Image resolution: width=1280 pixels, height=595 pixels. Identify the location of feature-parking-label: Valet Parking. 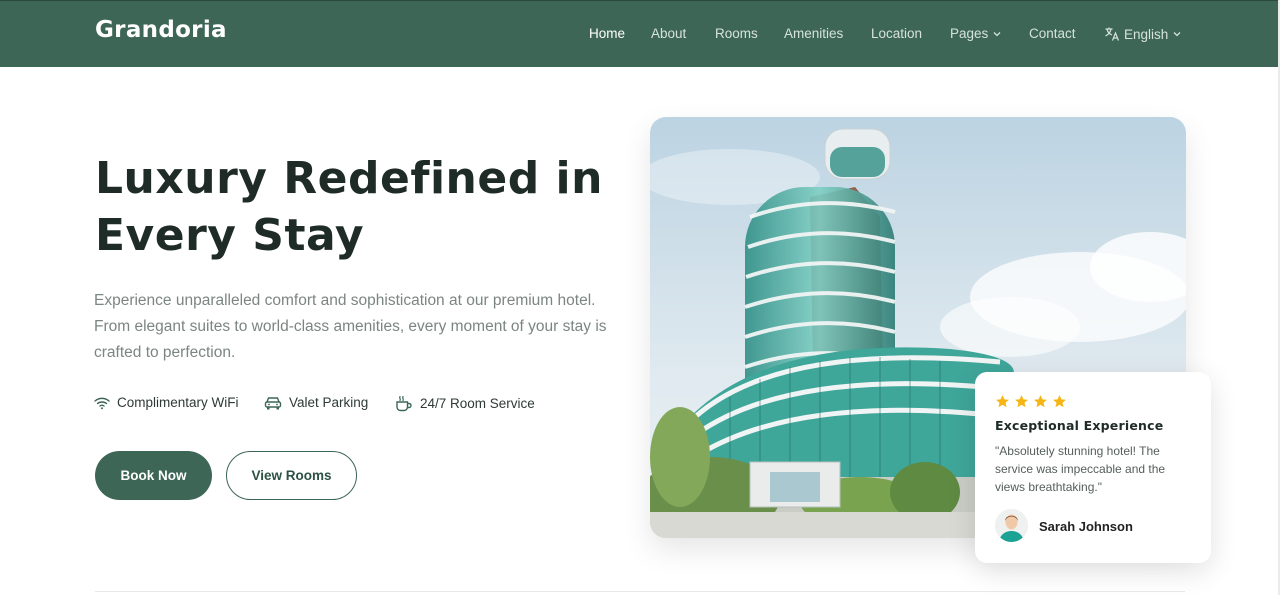
(329, 402).